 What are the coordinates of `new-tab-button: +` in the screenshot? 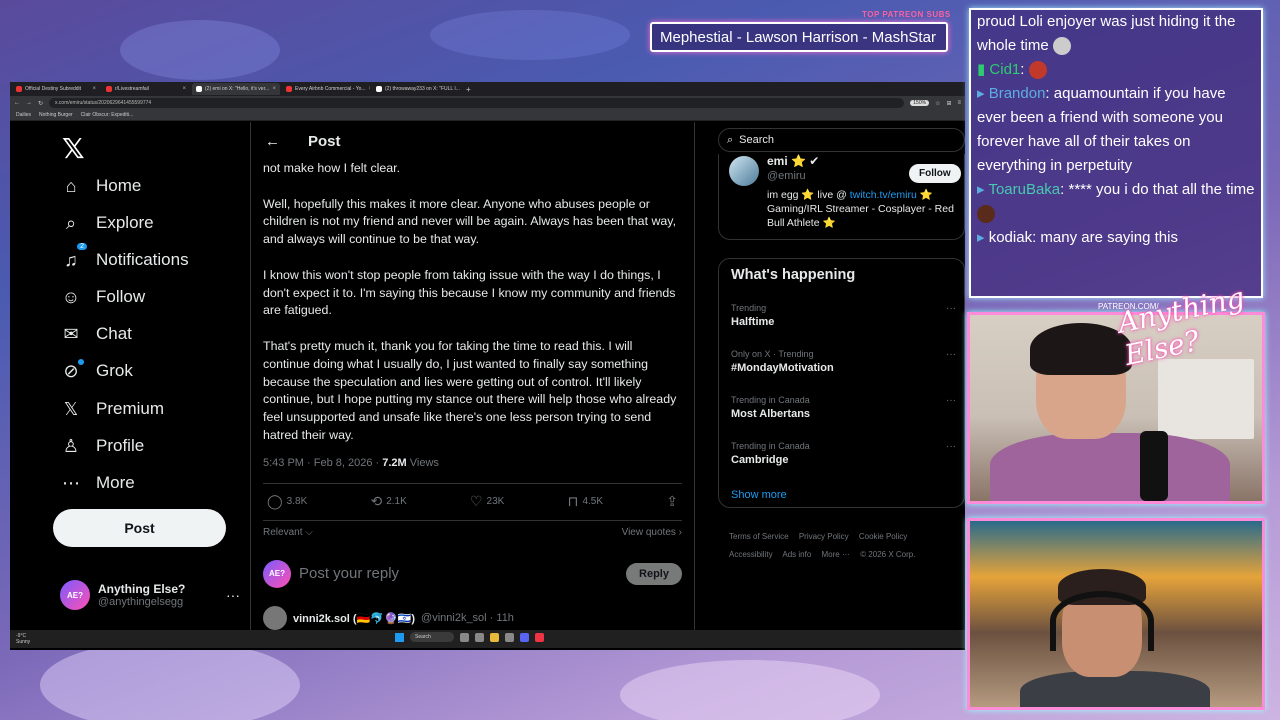 It's located at (468, 89).